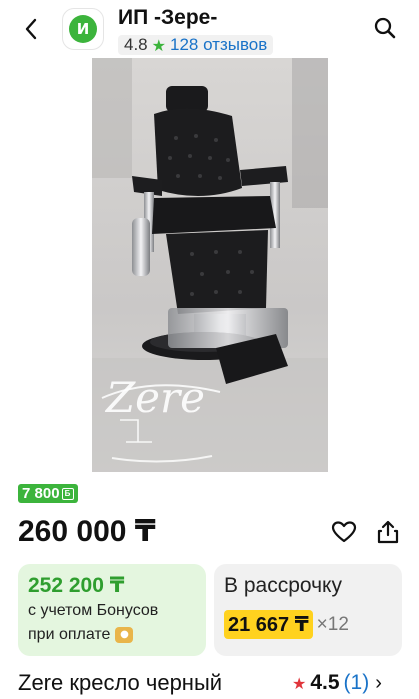  I want to click on bonus-icon: Б, so click(67, 493).